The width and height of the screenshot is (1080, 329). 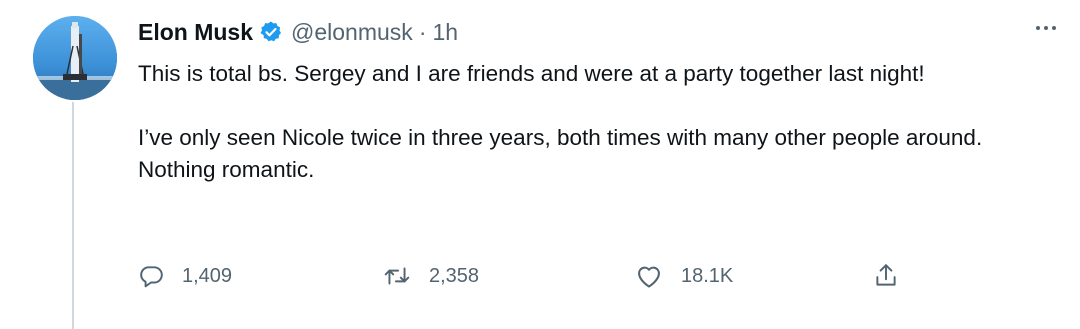 I want to click on avatar, so click(x=75, y=58).